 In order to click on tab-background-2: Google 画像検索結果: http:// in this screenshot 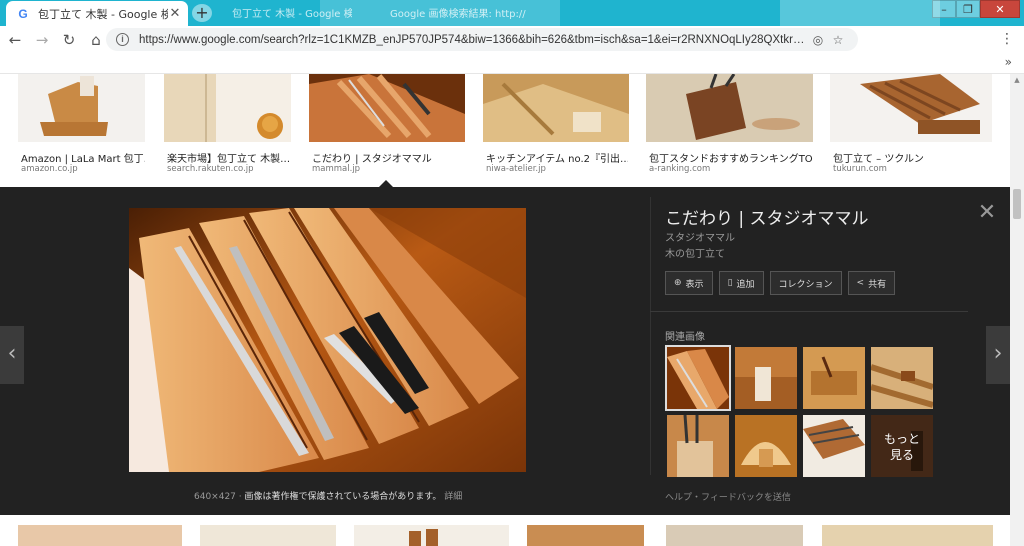, I will do `click(460, 13)`.